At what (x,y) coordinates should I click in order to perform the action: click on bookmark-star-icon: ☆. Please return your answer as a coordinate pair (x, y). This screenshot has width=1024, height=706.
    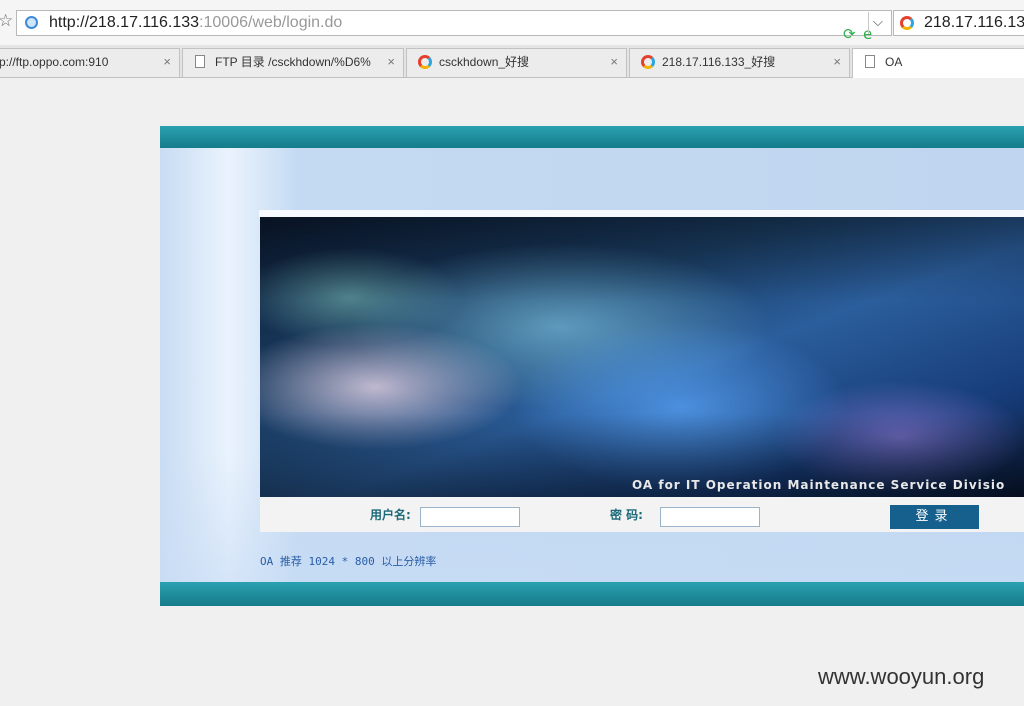
    Looking at the image, I should click on (6, 21).